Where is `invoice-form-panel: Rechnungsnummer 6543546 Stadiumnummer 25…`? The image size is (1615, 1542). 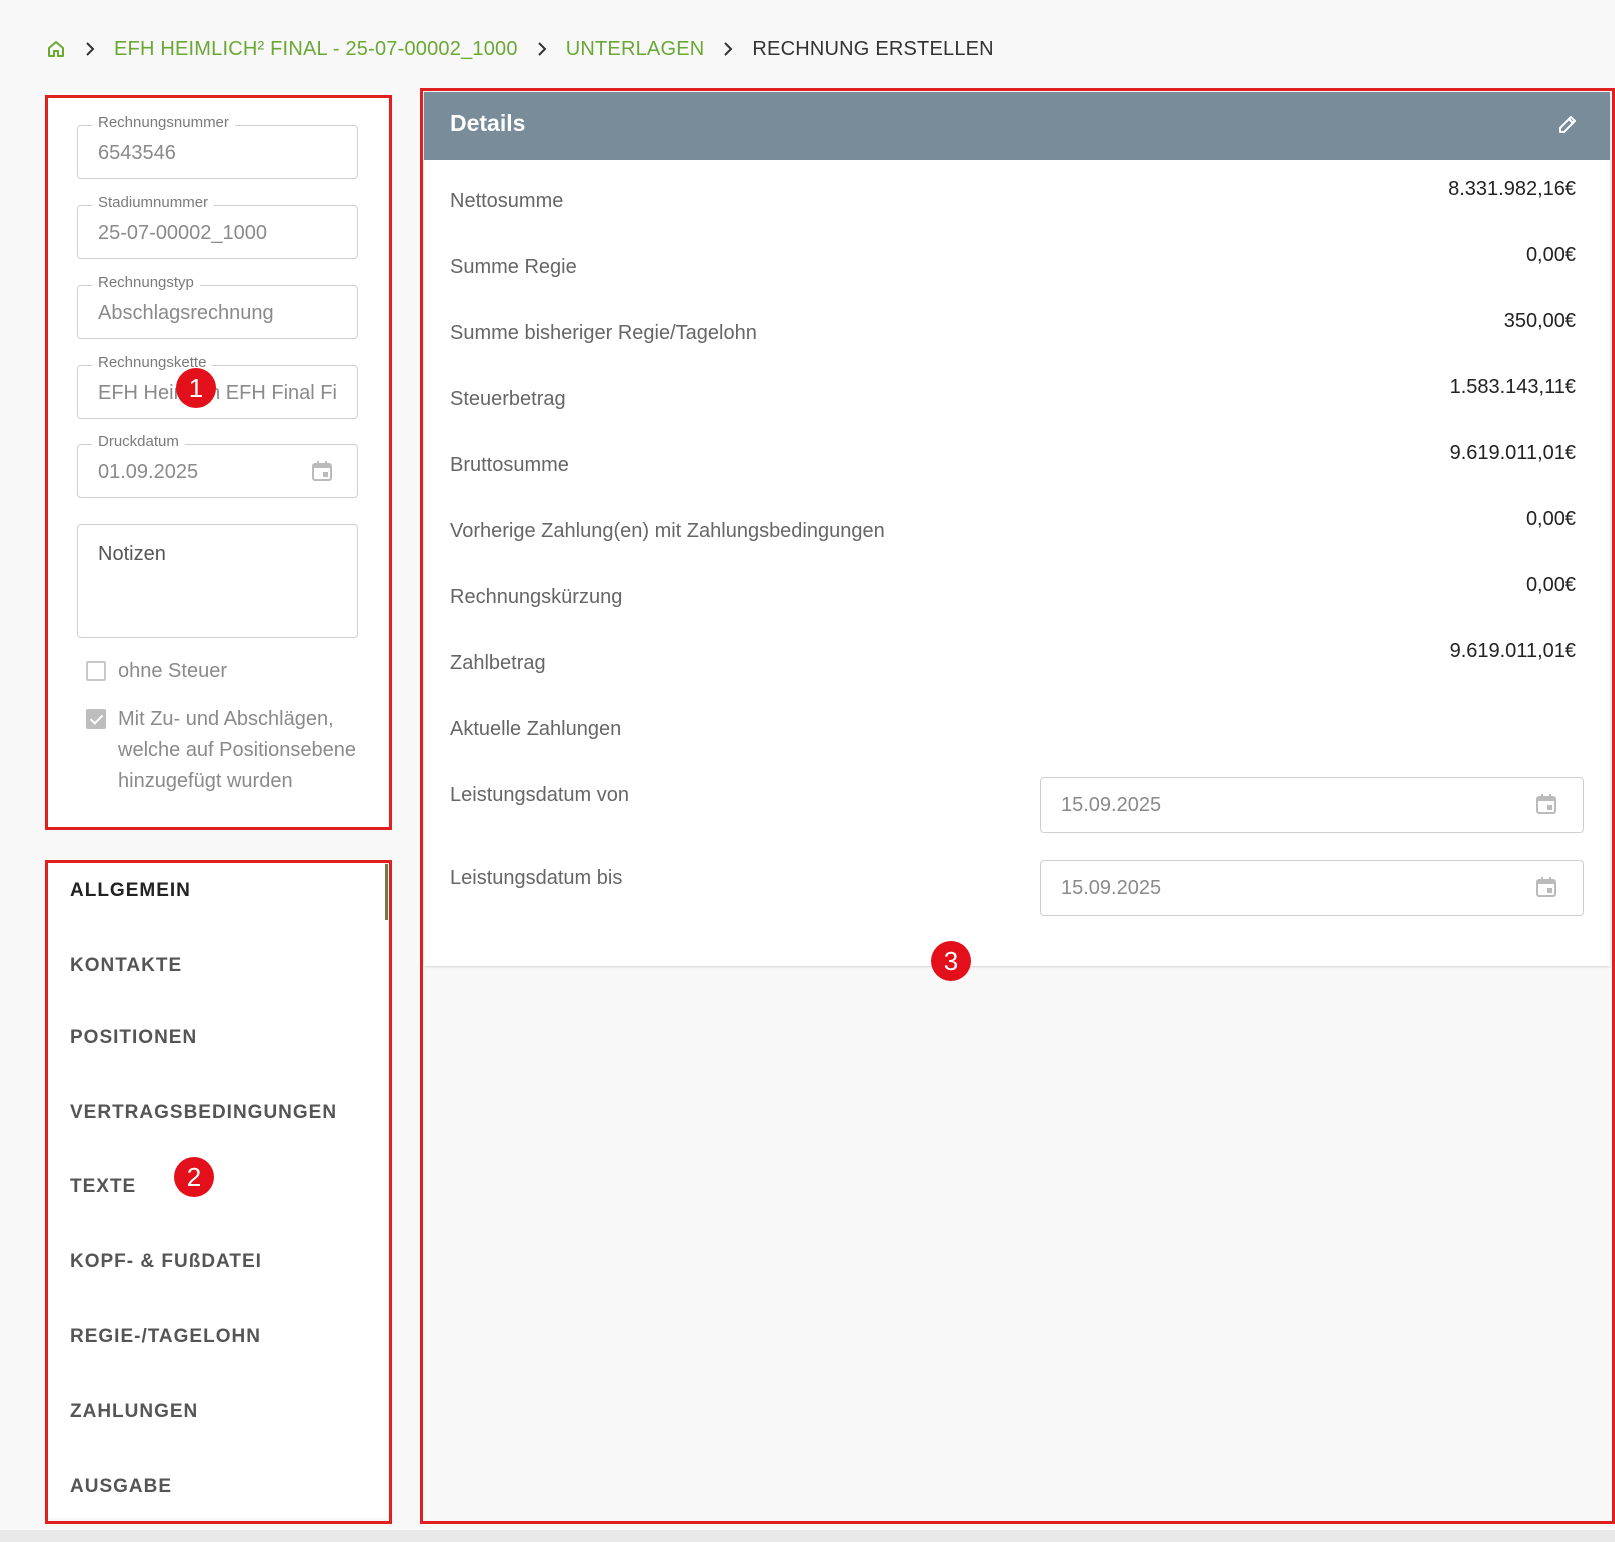 invoice-form-panel: Rechnungsnummer 6543546 Stadiumnummer 25… is located at coordinates (218, 463).